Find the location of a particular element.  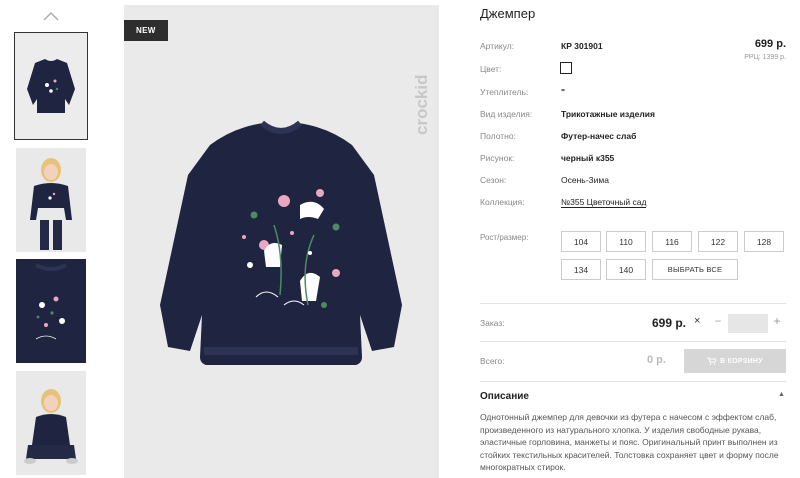

order-price: 699 р. is located at coordinates (669, 323).